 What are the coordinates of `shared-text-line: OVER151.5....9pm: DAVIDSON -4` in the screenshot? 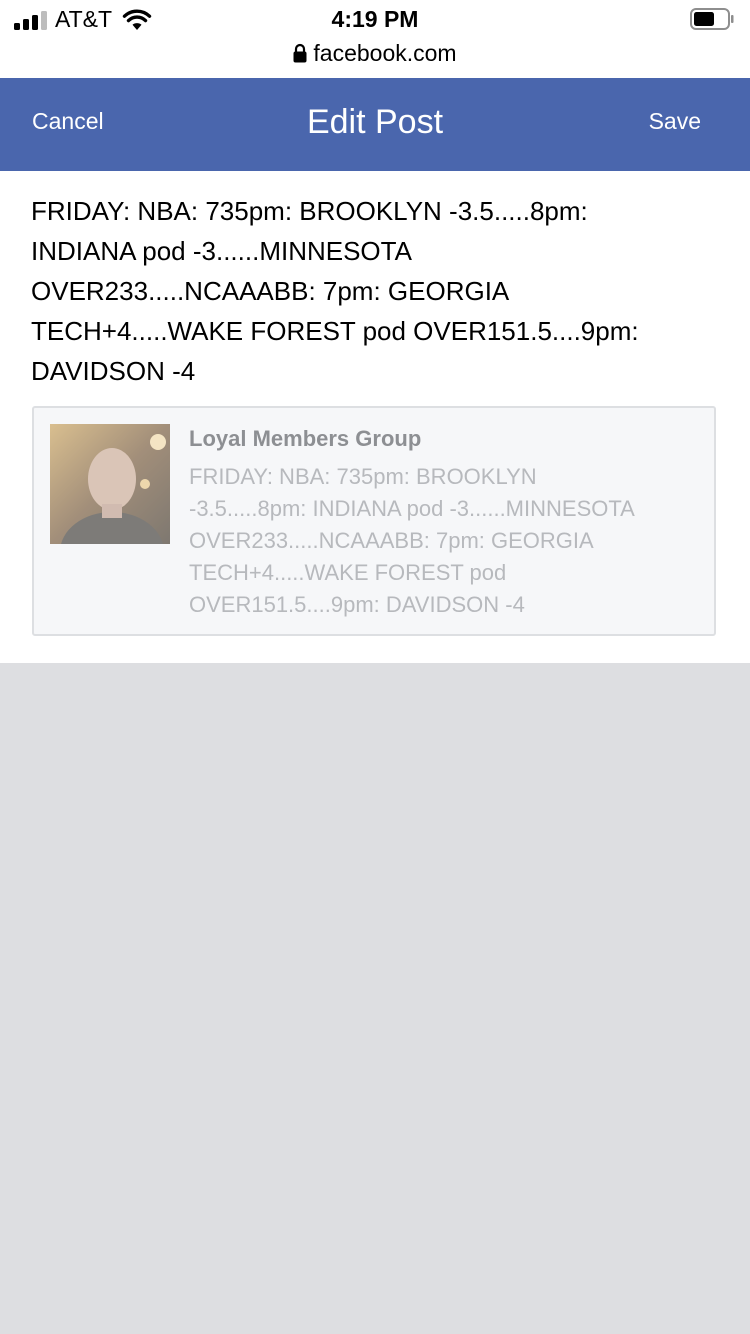 It's located at (357, 604).